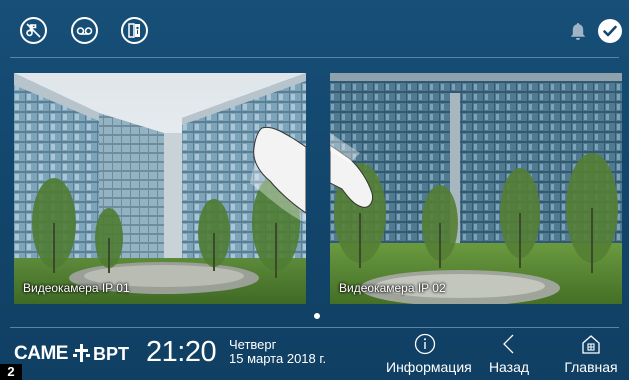 This screenshot has height=380, width=629. Describe the element at coordinates (509, 356) in the screenshot. I see `back-button: Назад` at that location.